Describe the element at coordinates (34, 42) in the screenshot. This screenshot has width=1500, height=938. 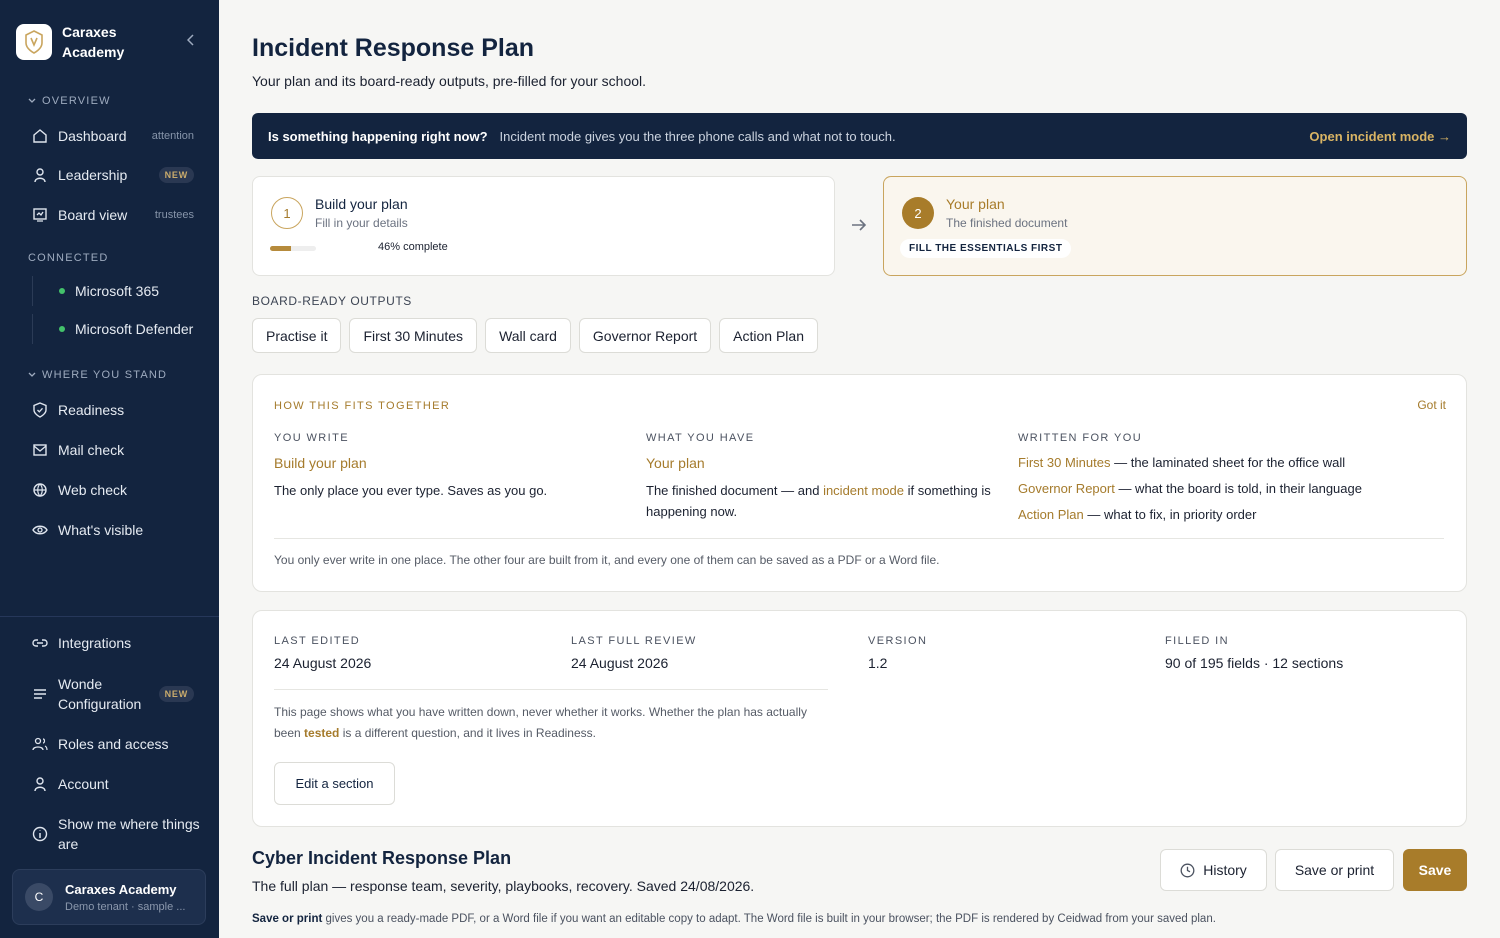
I see `school-logo` at that location.